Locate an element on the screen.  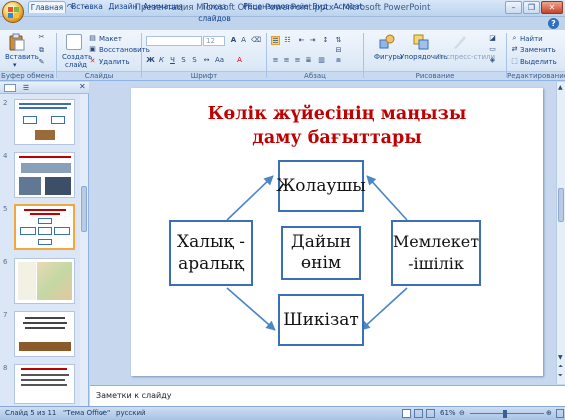
box-international: Халық - аралық is located at coordinates (211, 253).